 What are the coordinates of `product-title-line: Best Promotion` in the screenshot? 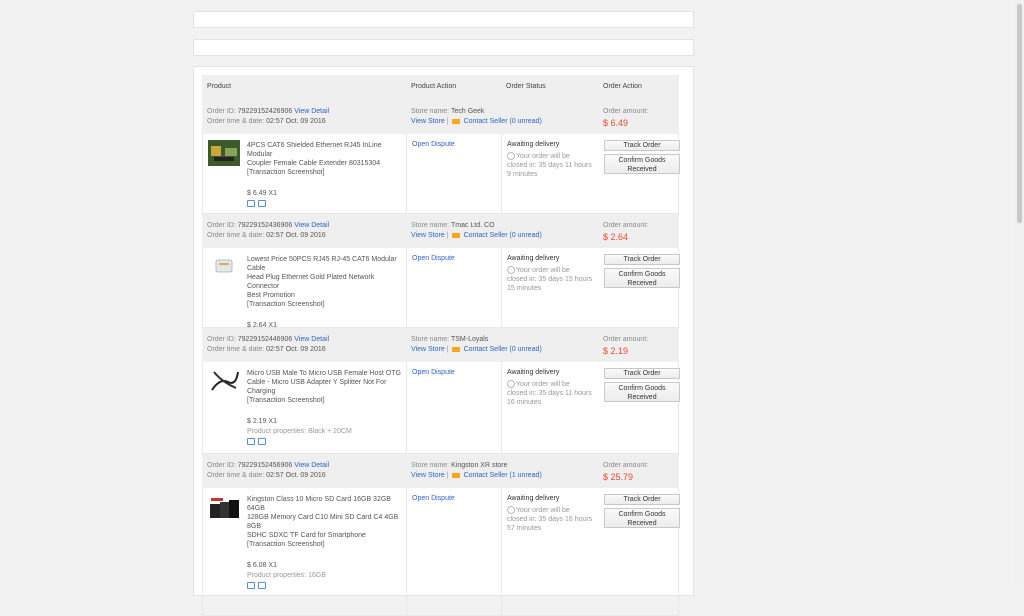 It's located at (326, 295).